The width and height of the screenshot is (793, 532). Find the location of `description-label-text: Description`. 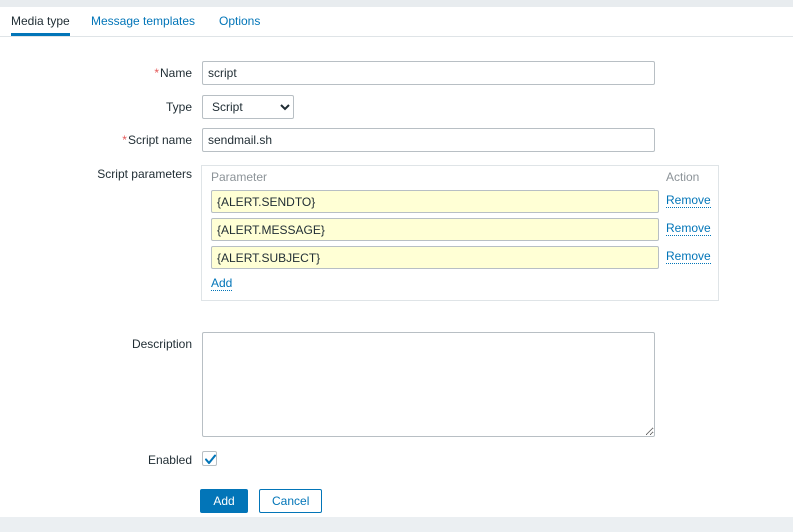

description-label-text: Description is located at coordinates (161, 344).